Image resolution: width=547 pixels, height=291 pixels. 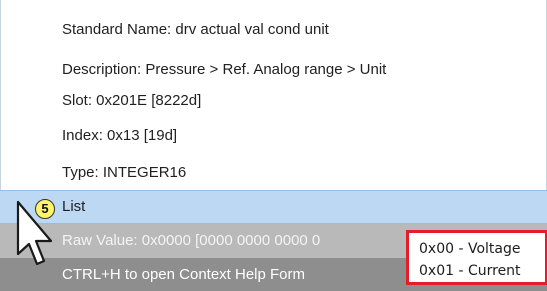 I want to click on mouse-pointer-svg, so click(x=34, y=233).